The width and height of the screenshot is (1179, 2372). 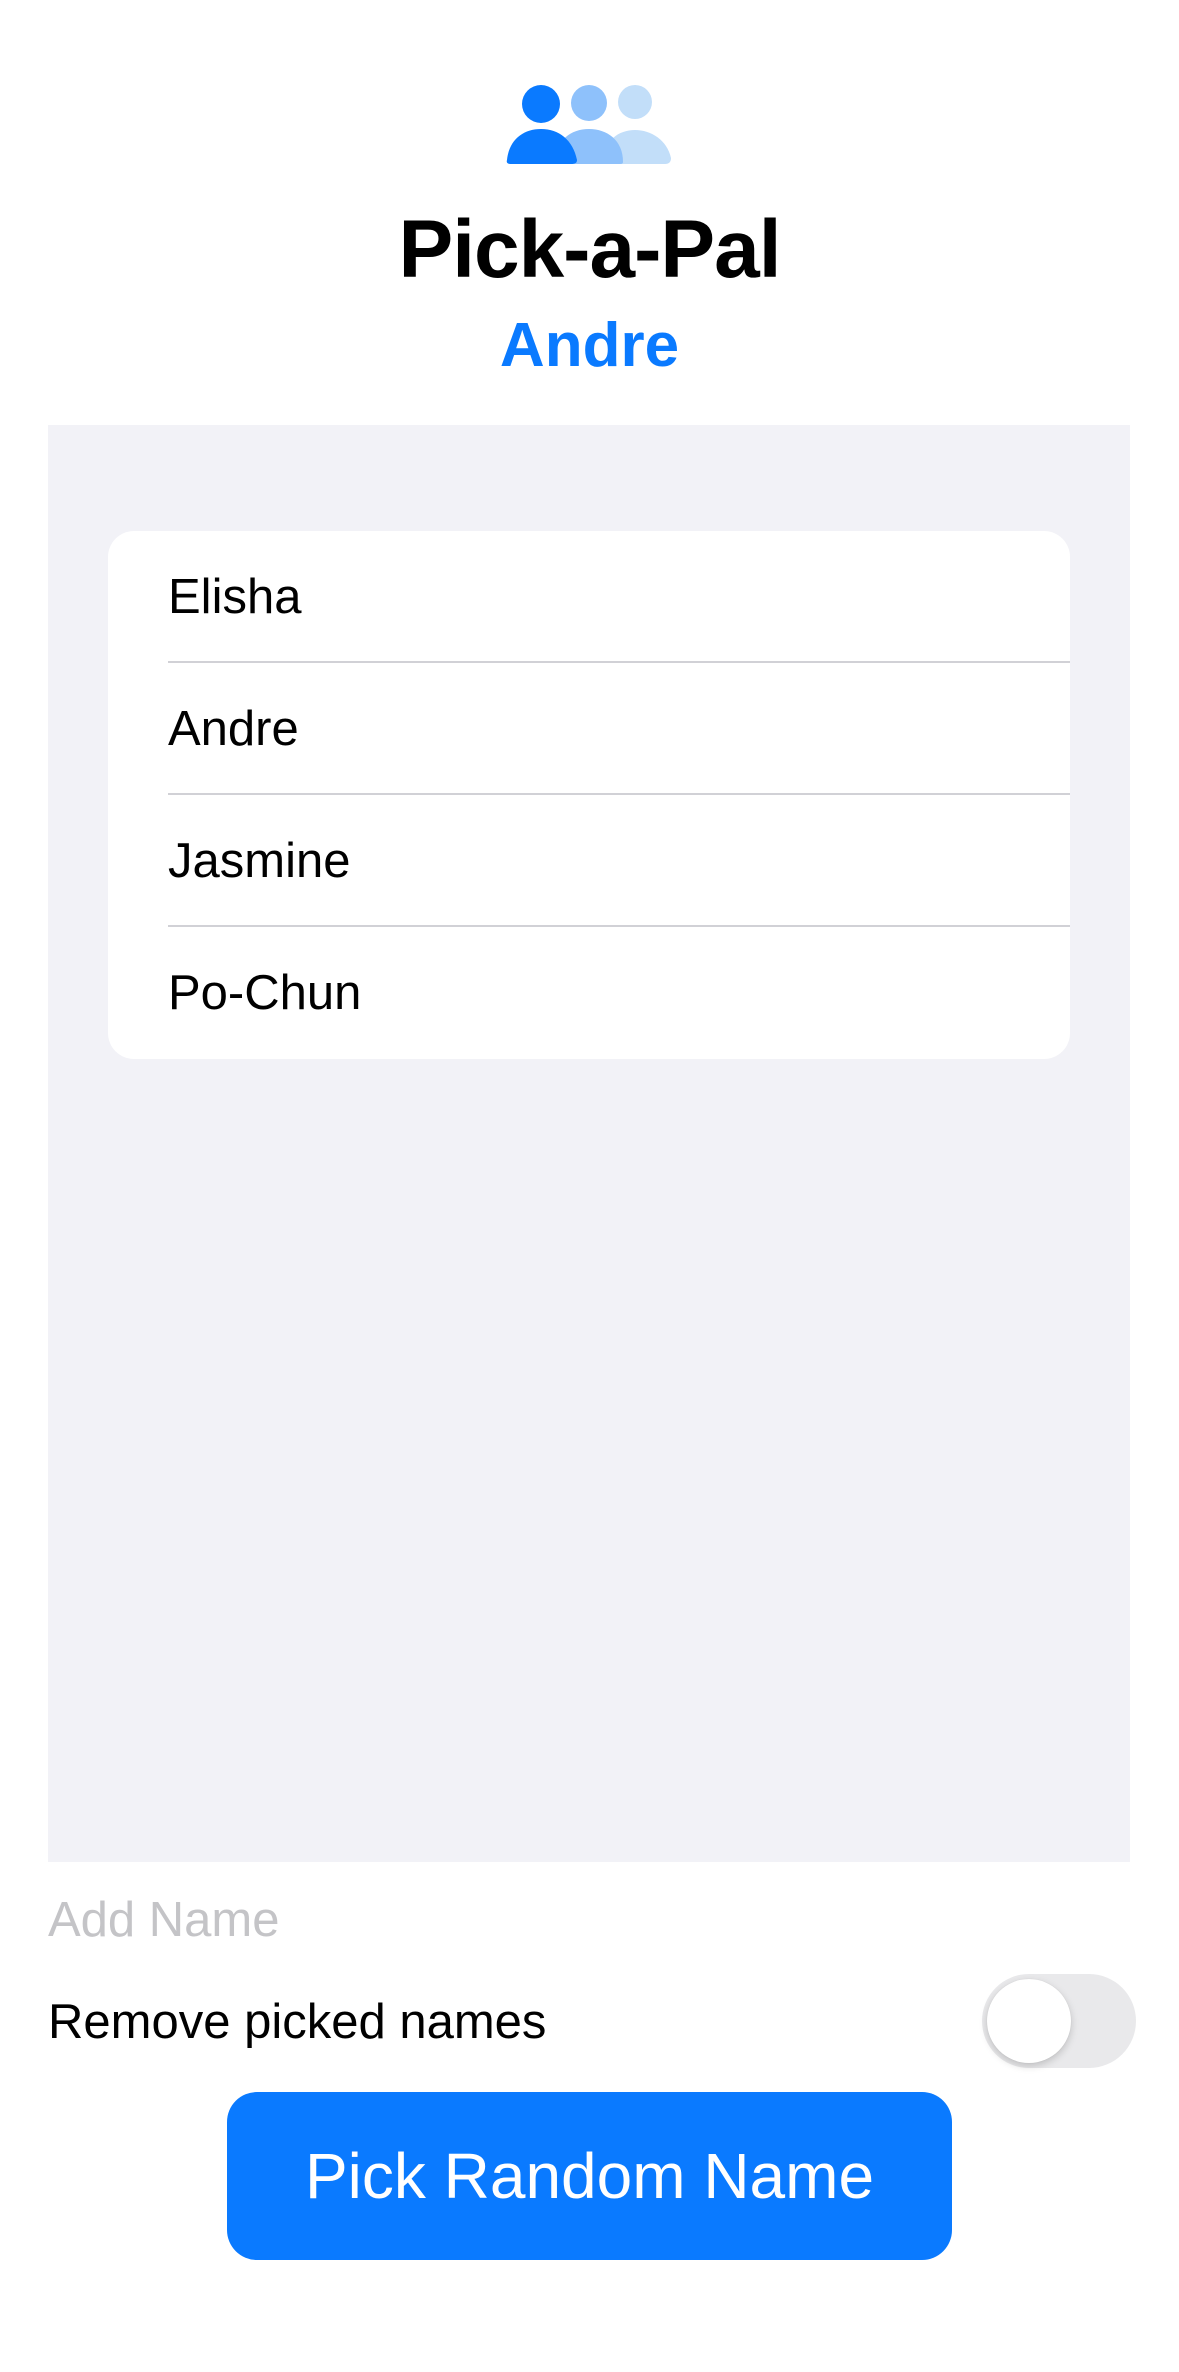 I want to click on toggle-knob, so click(x=1029, y=2021).